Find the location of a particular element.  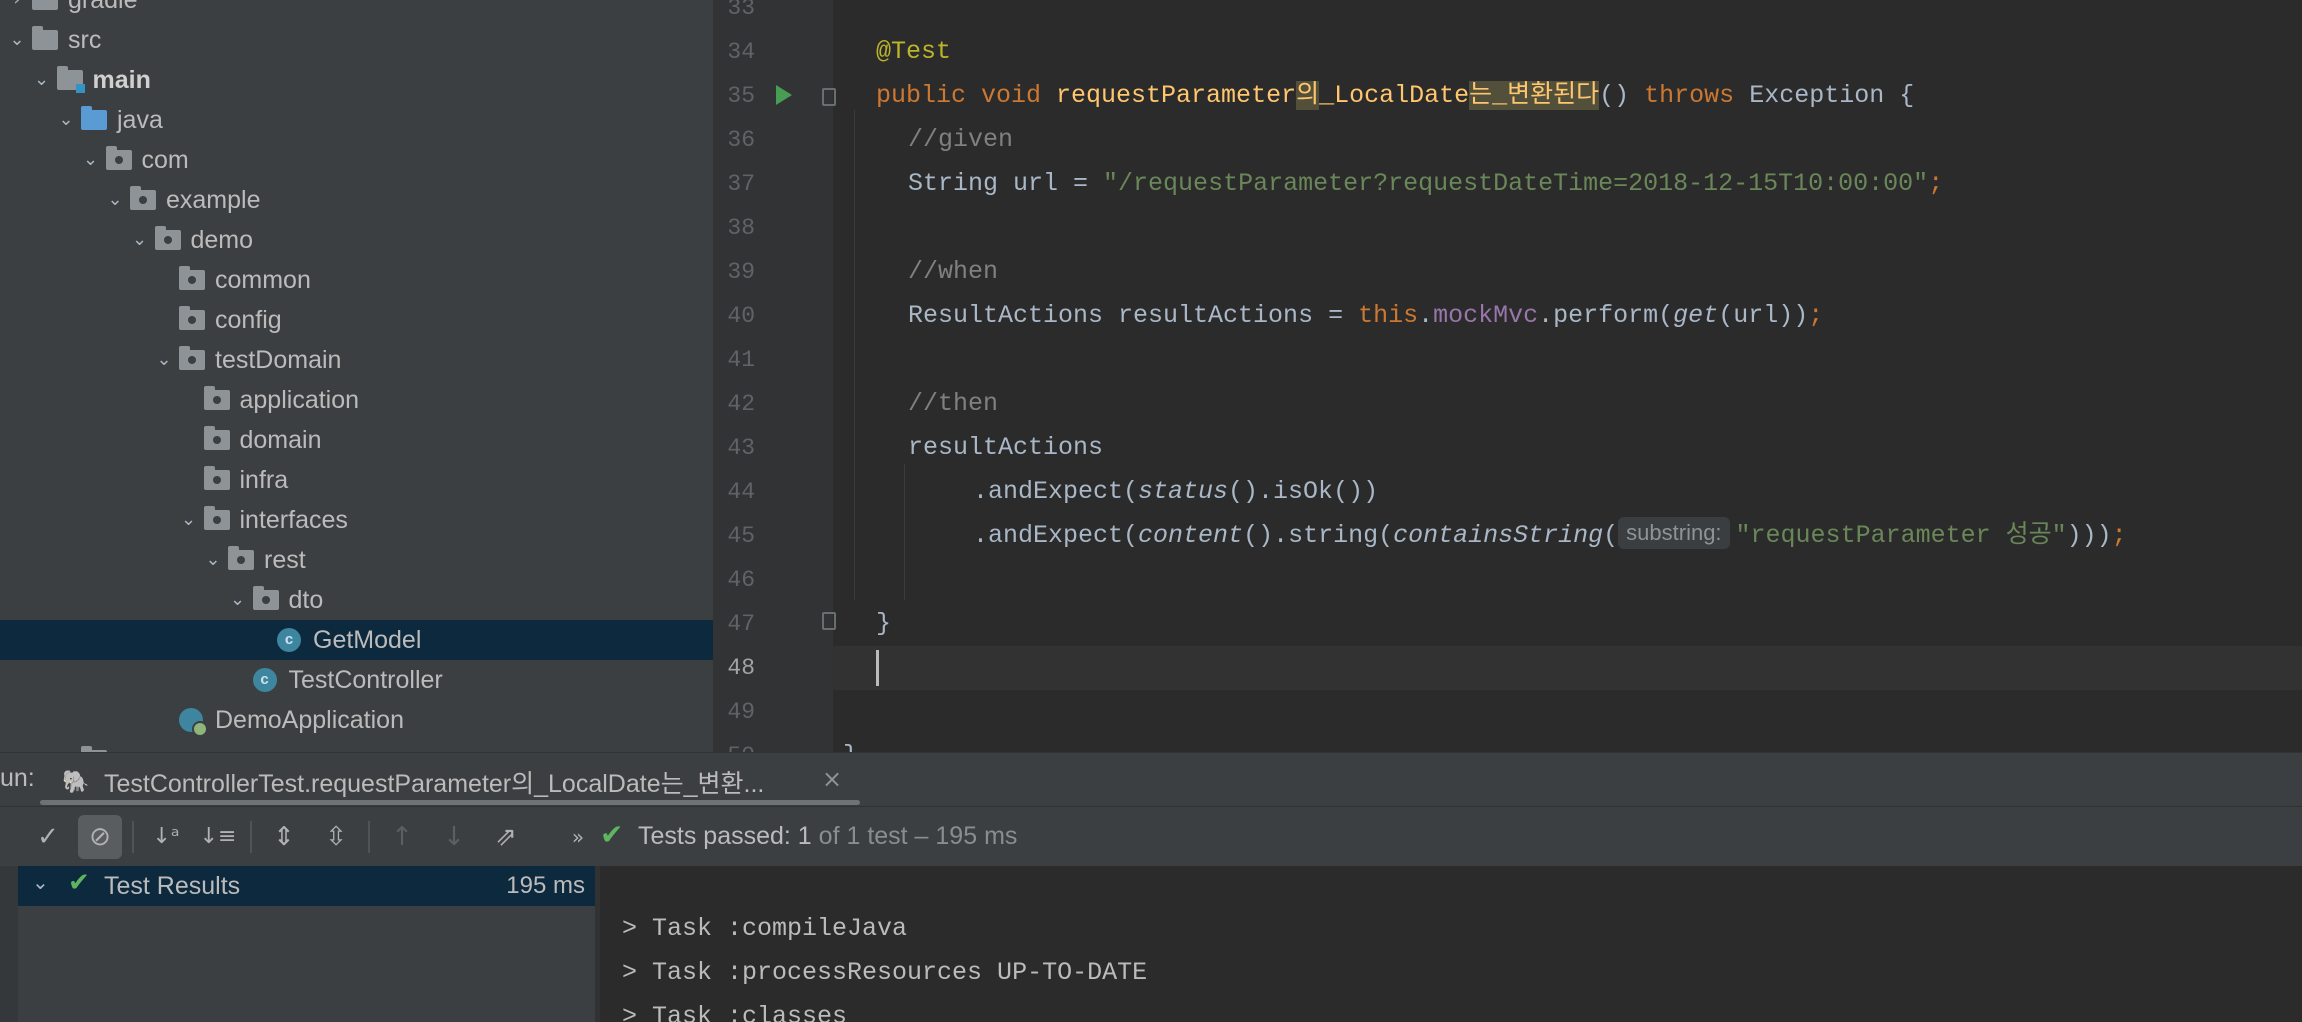

tree-item-label: main is located at coordinates (121, 80).